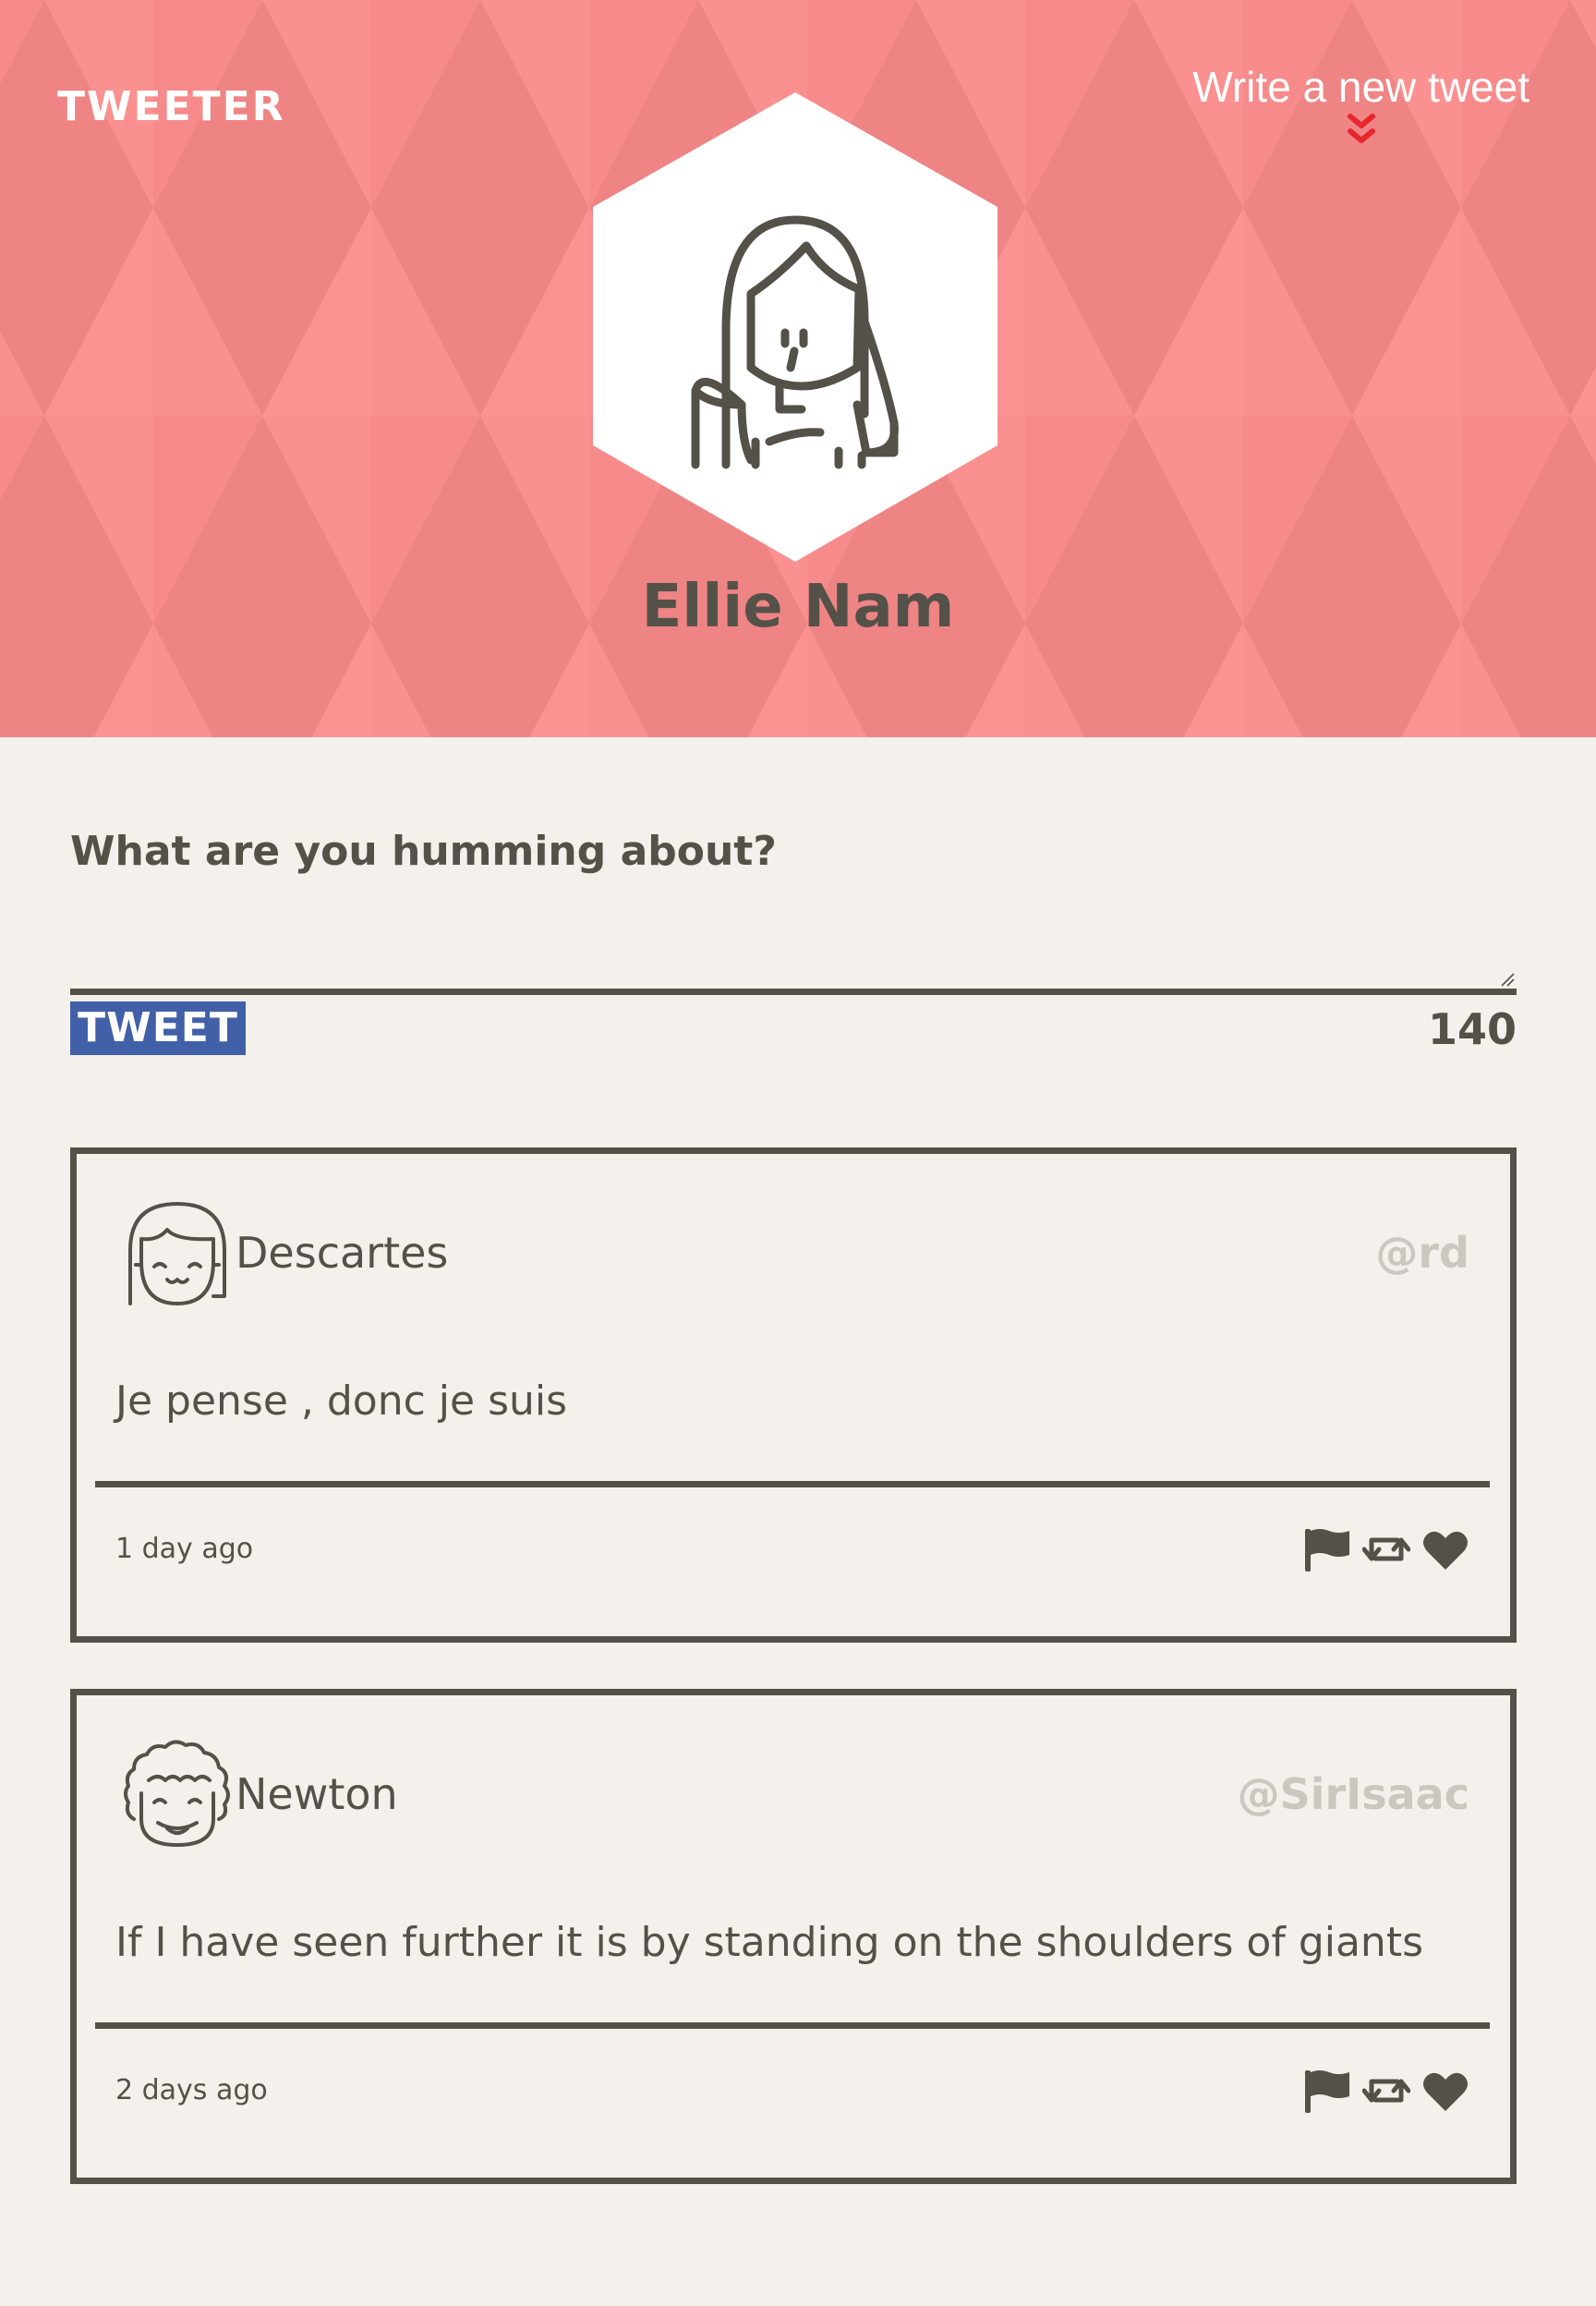  What do you see at coordinates (177, 1793) in the screenshot?
I see `curly-hair-avatar-icon` at bounding box center [177, 1793].